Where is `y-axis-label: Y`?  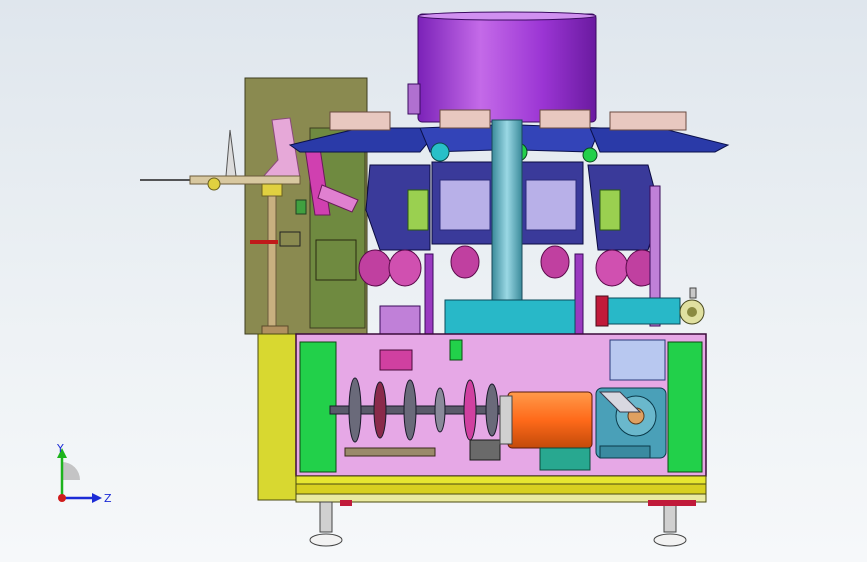
y-axis-label: Y is located at coordinates (60, 448).